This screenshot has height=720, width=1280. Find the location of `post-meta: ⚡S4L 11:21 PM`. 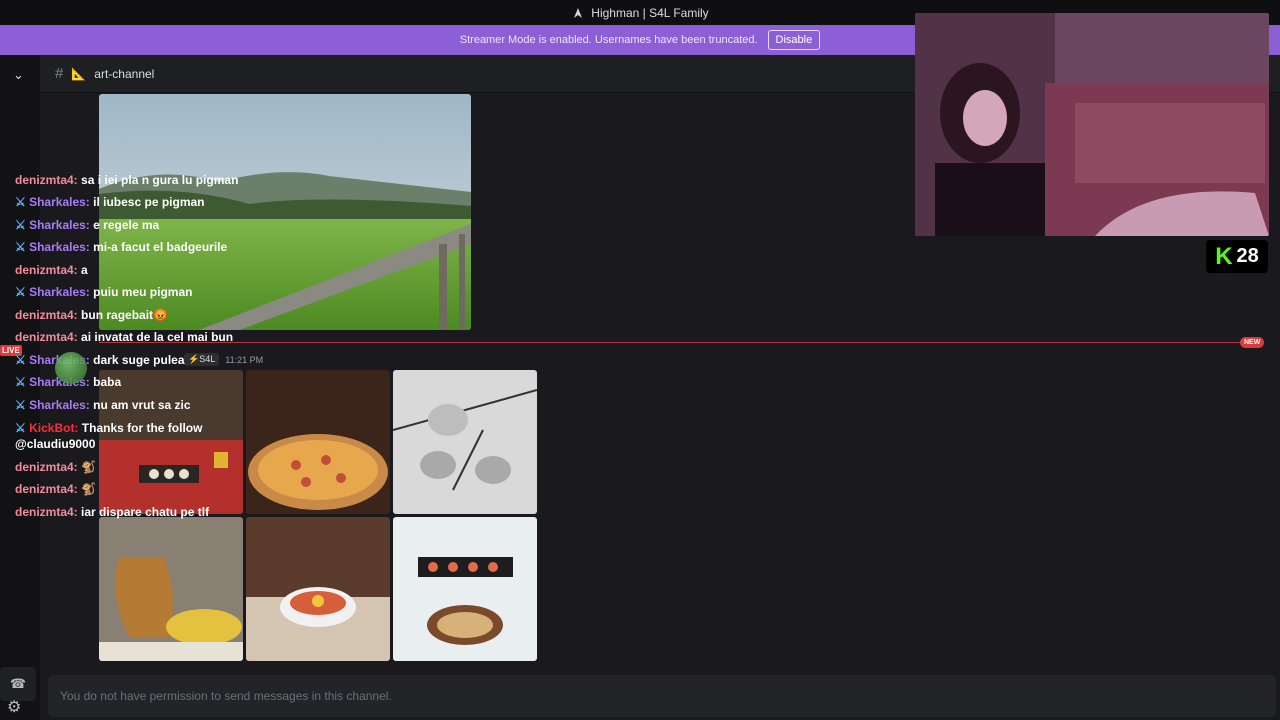

post-meta: ⚡S4L 11:21 PM is located at coordinates (223, 359).